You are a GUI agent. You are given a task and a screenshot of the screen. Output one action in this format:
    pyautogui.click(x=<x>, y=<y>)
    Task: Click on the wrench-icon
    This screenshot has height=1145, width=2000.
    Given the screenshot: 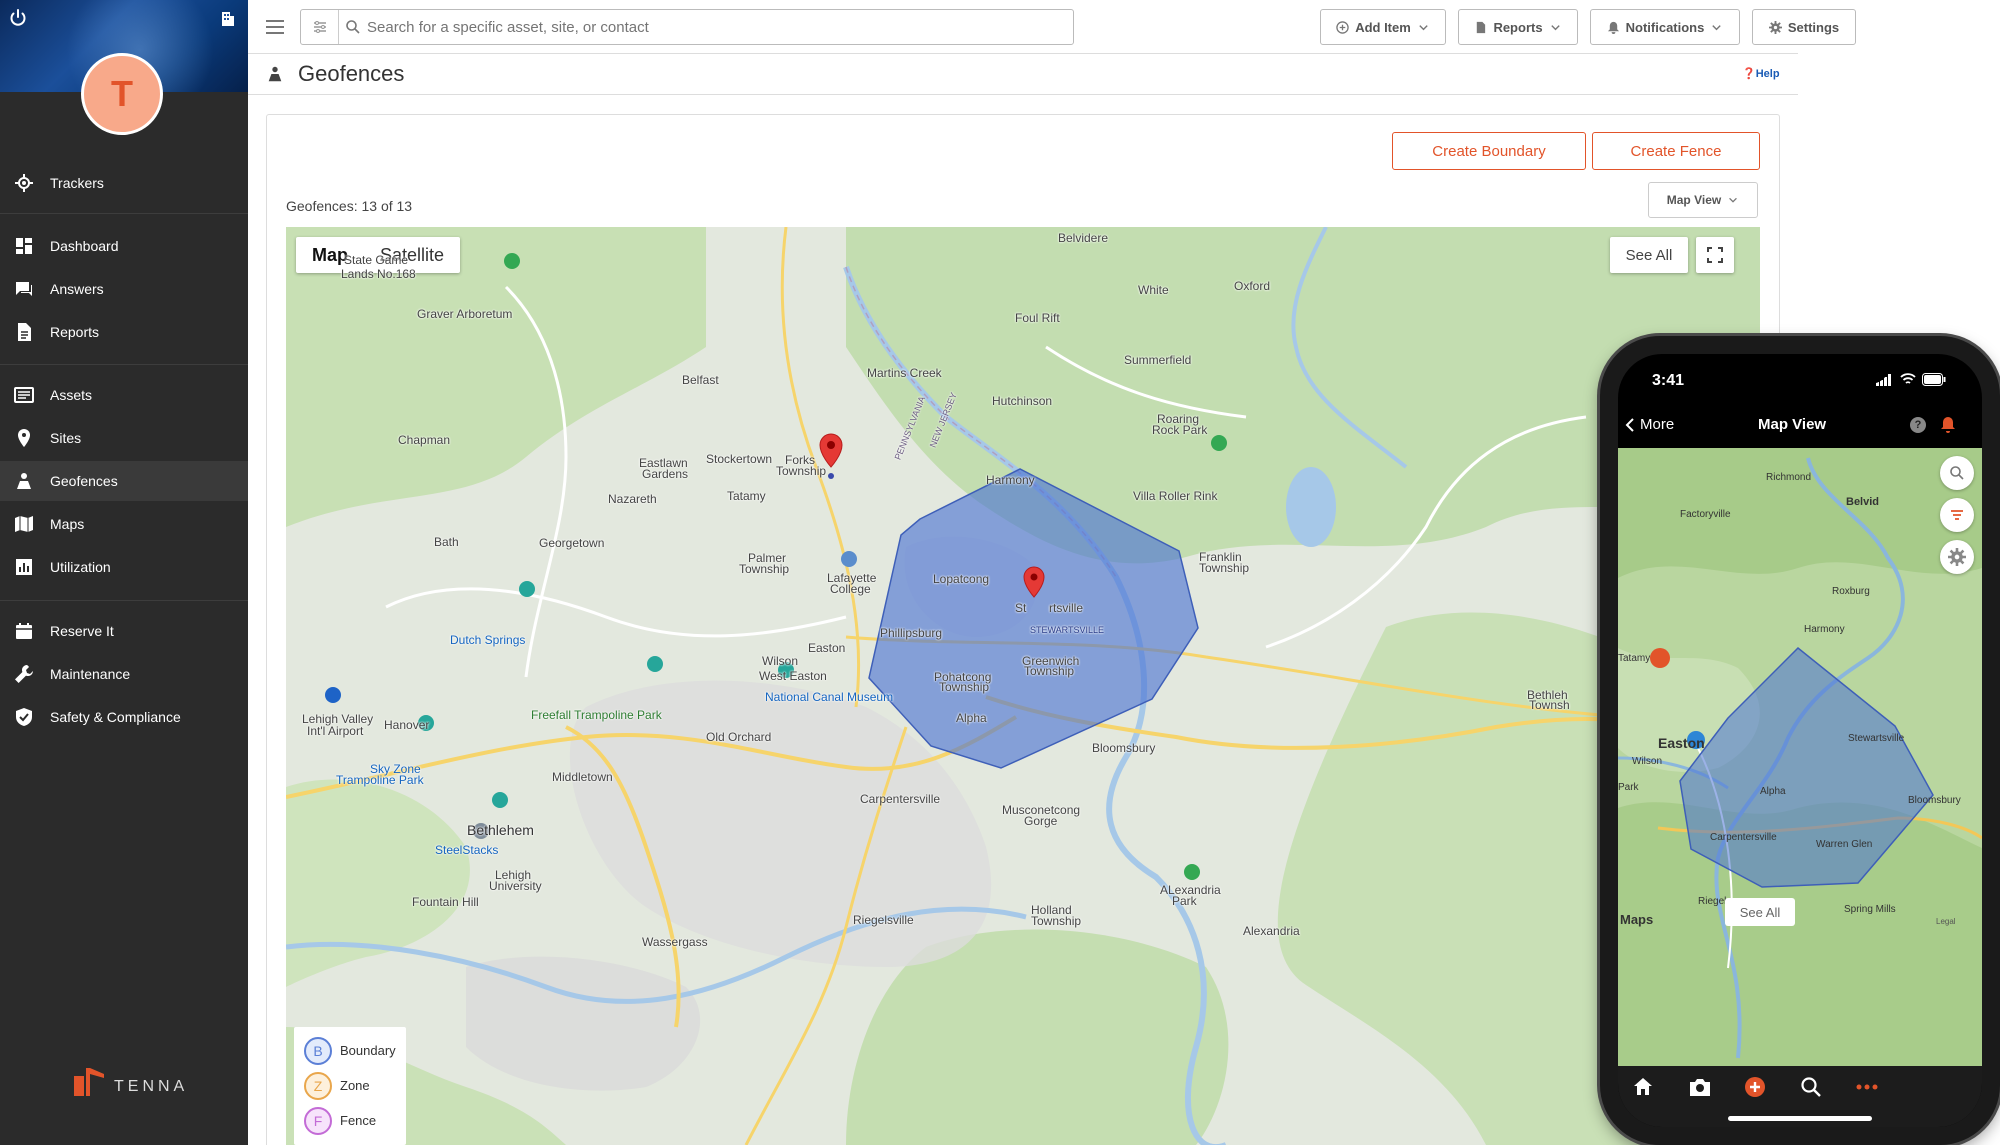 What is the action you would take?
    pyautogui.click(x=24, y=674)
    